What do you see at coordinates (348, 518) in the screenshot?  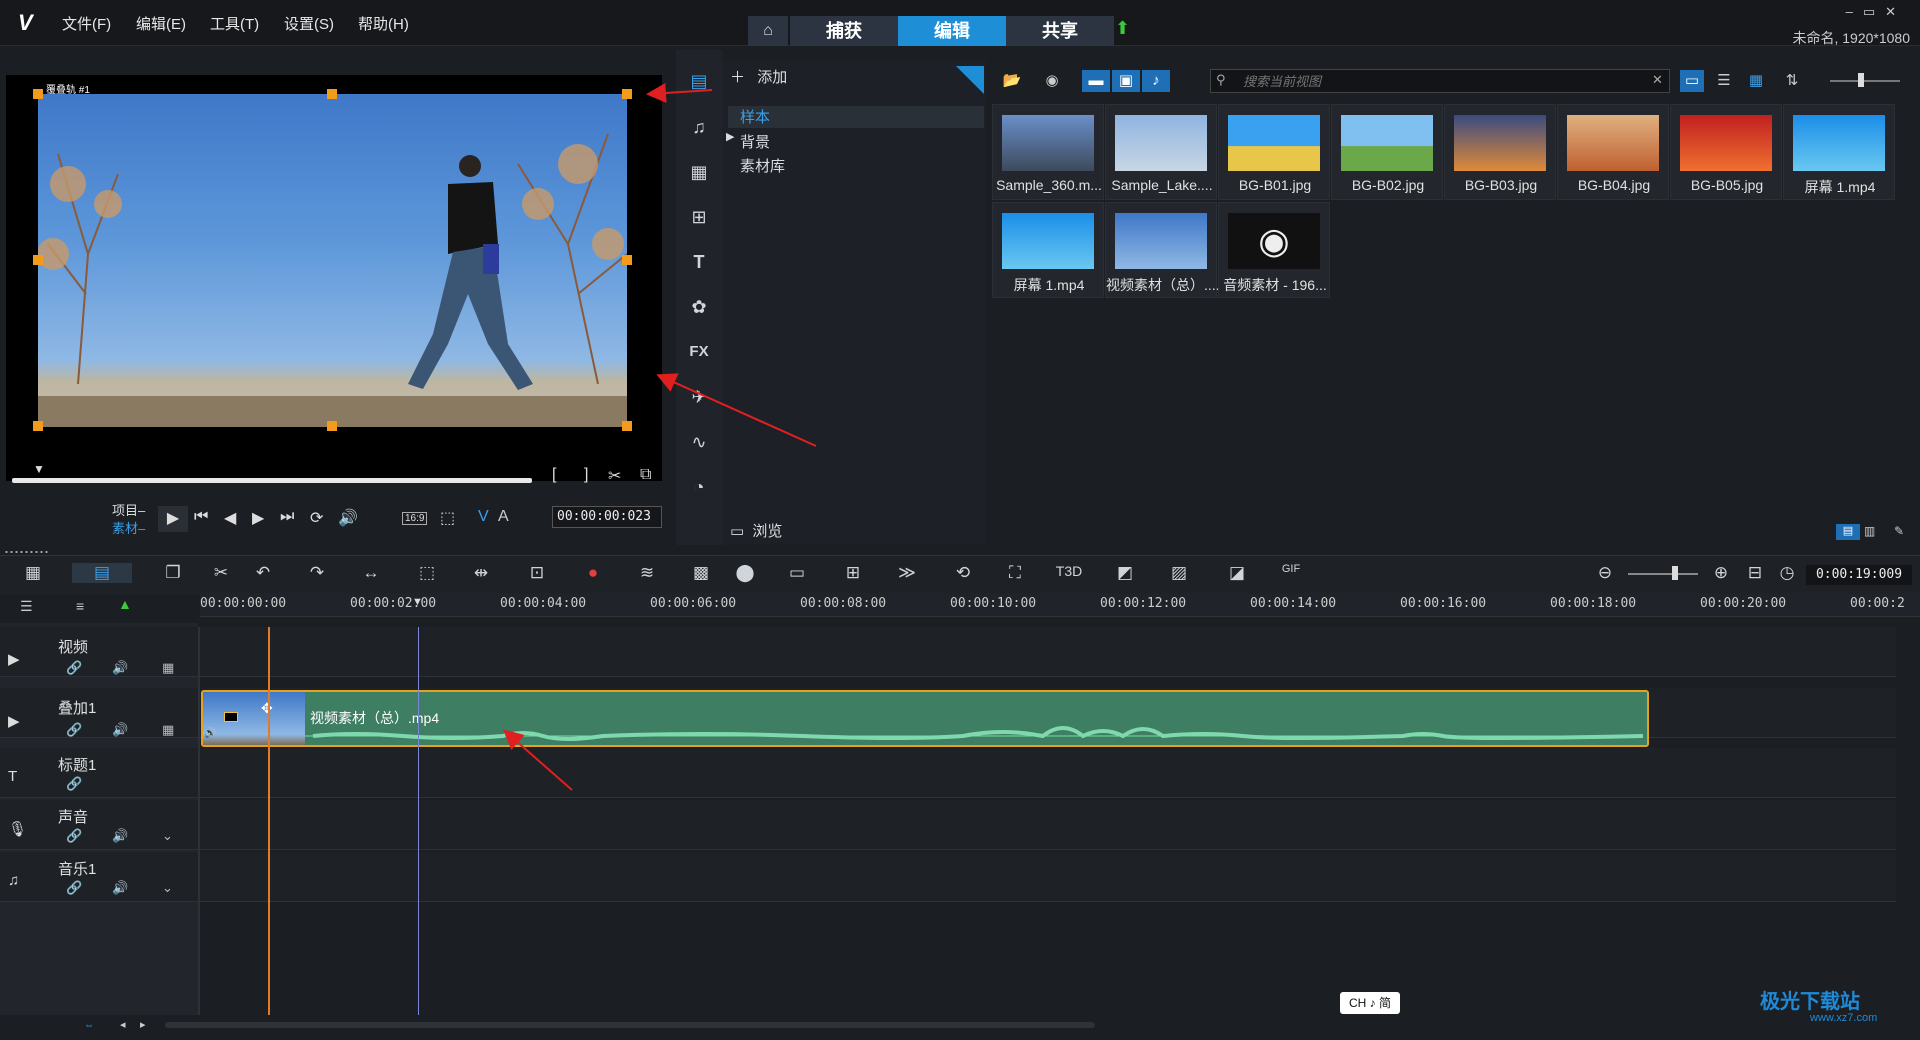 I see `volume-icon: 🔊` at bounding box center [348, 518].